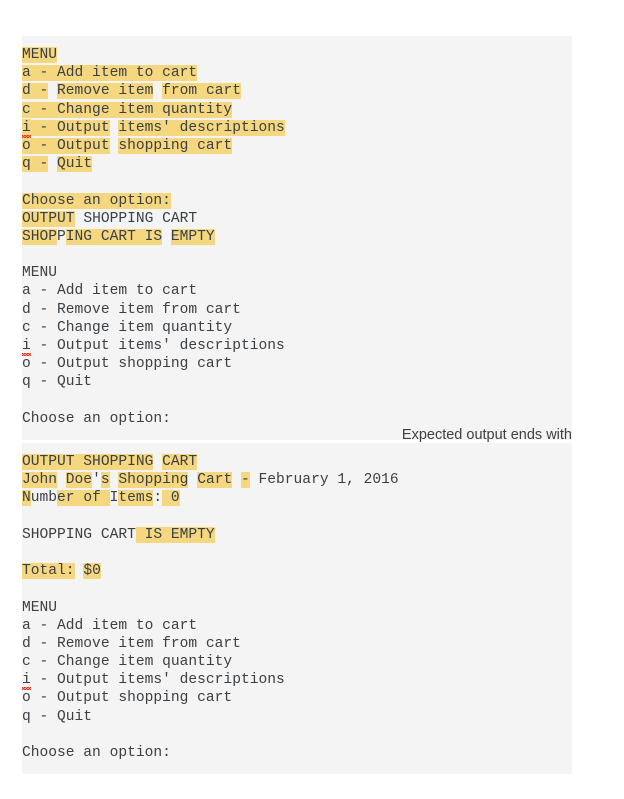  Describe the element at coordinates (192, 236) in the screenshot. I see `highlight-segment: EMPTY` at that location.